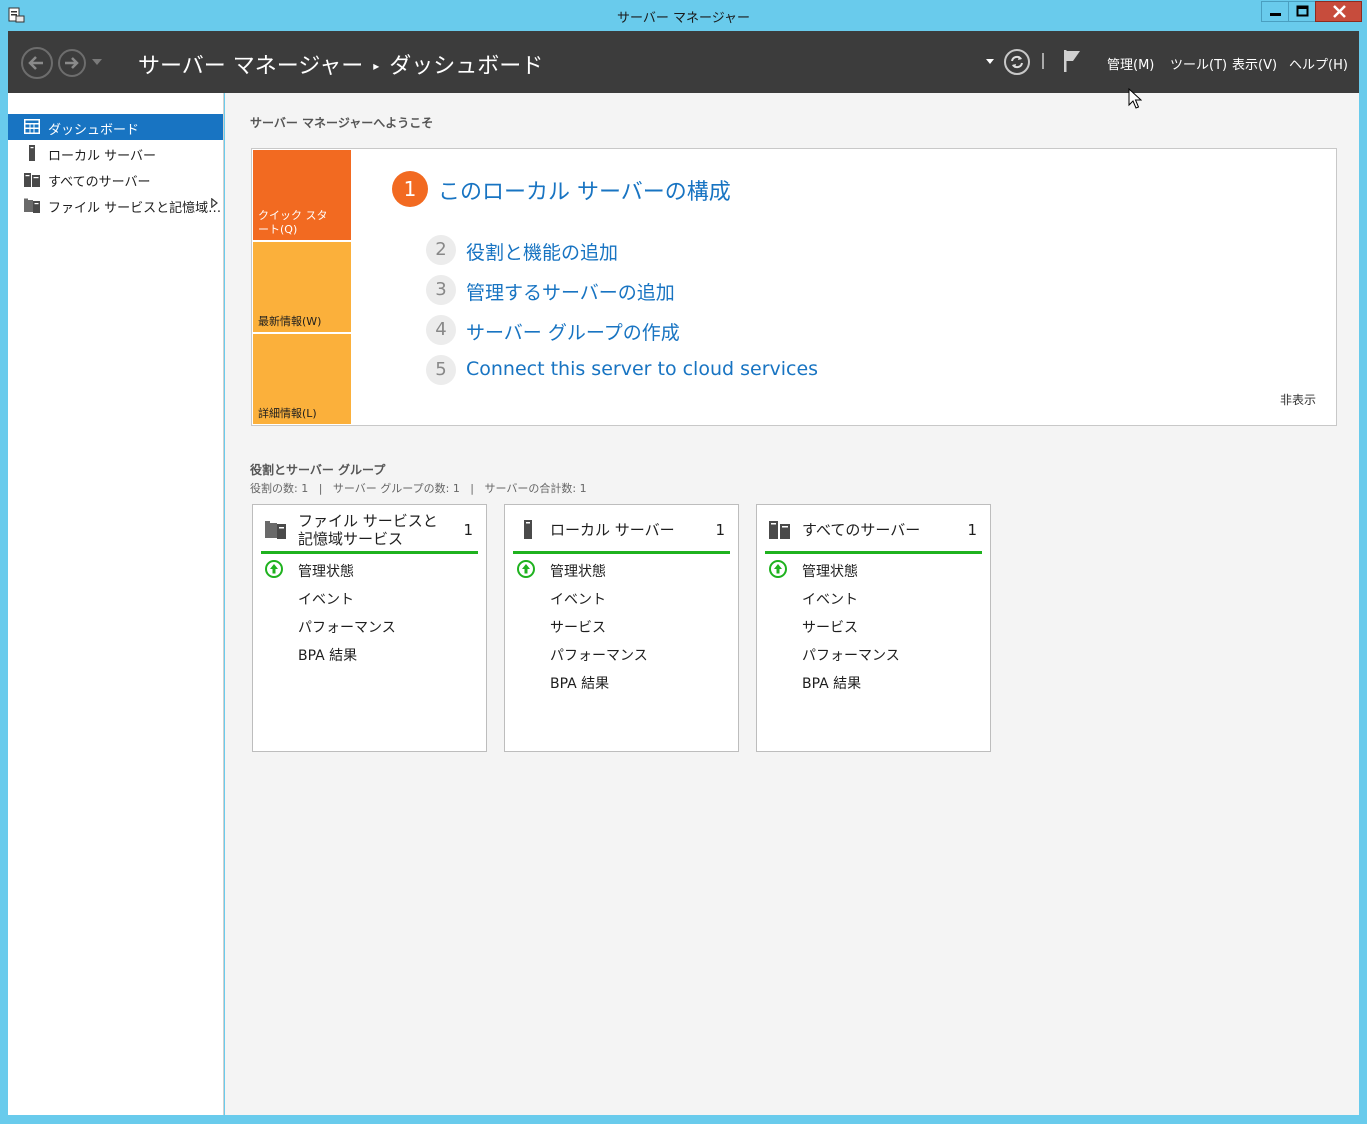 Image resolution: width=1367 pixels, height=1124 pixels. What do you see at coordinates (1043, 61) in the screenshot?
I see `header-divider` at bounding box center [1043, 61].